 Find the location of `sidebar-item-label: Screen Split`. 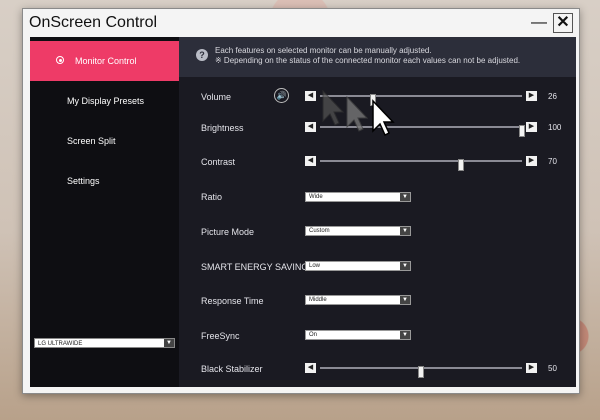

sidebar-item-label: Screen Split is located at coordinates (91, 141).